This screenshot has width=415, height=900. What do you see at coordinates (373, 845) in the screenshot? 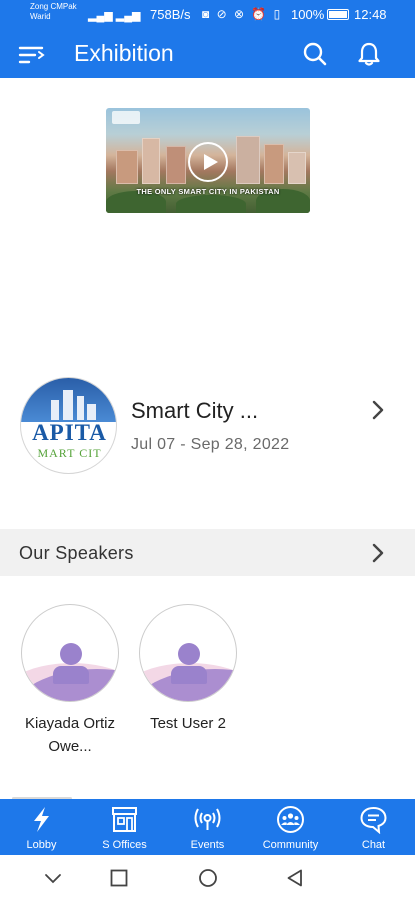
I see `nav-label: Chat` at bounding box center [373, 845].